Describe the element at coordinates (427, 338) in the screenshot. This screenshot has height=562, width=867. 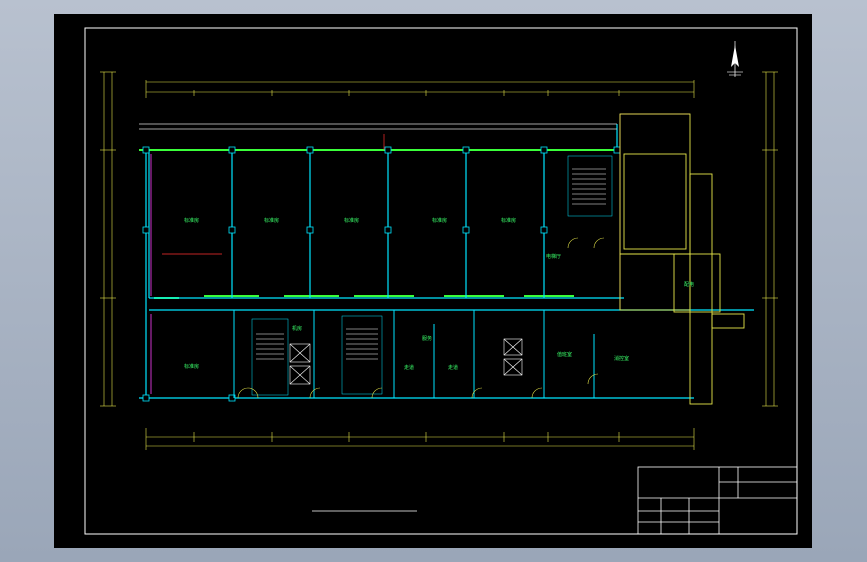
I see `label-service: 服务` at that location.